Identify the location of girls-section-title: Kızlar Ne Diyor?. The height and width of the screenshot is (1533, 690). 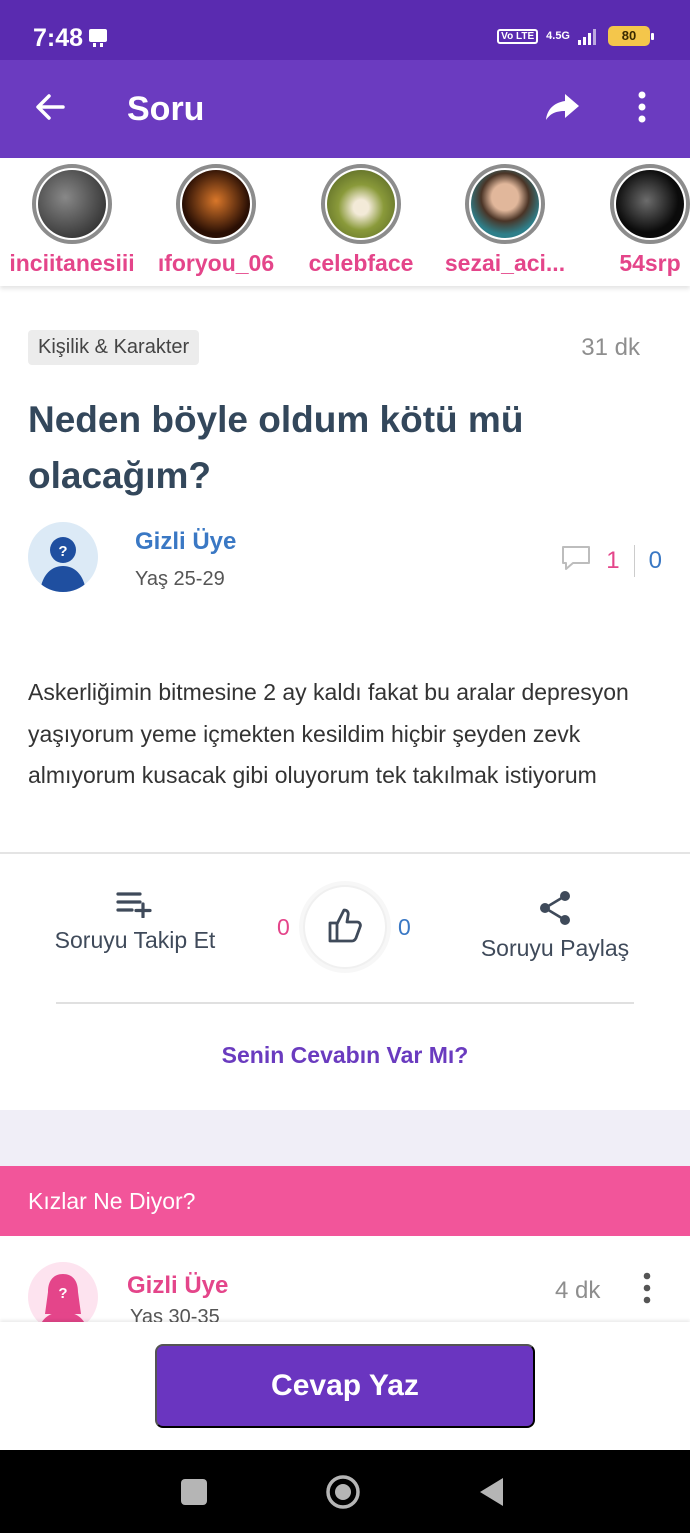
(112, 1201).